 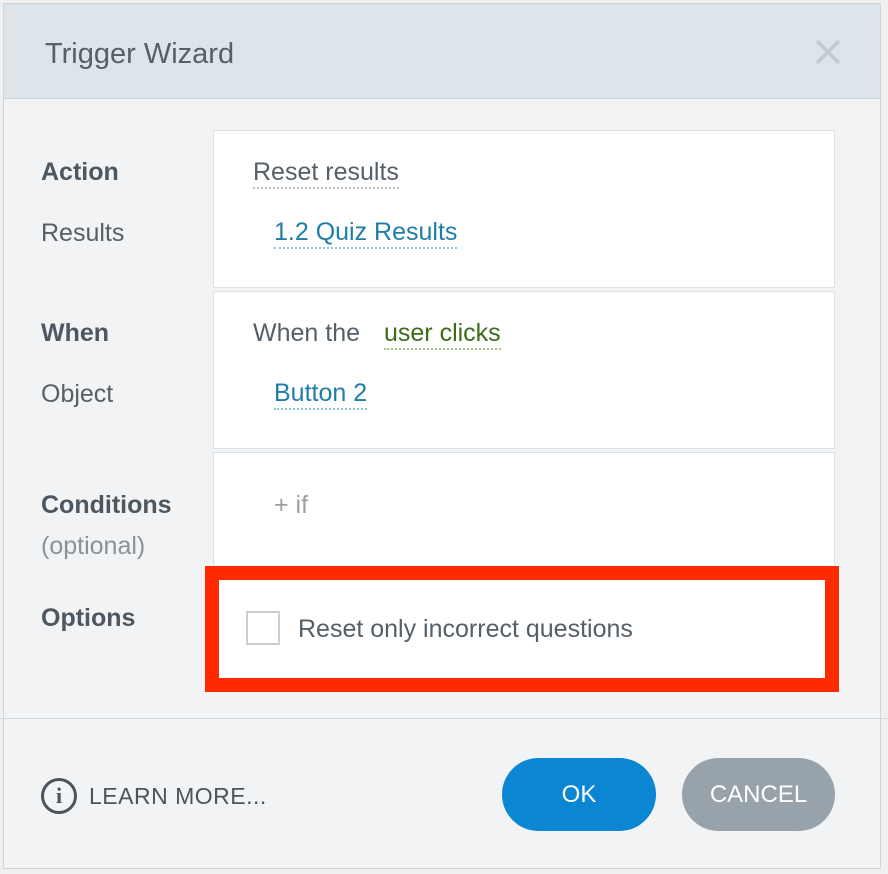 What do you see at coordinates (140, 54) in the screenshot?
I see `dialog-title: Trigger Wizard` at bounding box center [140, 54].